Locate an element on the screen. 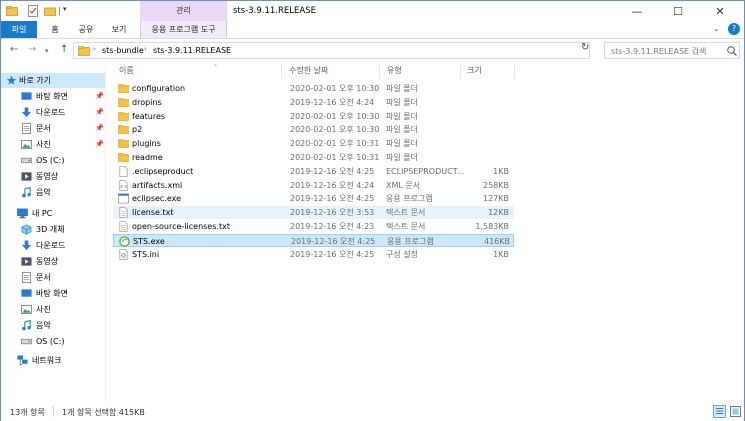  sidebar-item-label: 다운로드 is located at coordinates (51, 245).